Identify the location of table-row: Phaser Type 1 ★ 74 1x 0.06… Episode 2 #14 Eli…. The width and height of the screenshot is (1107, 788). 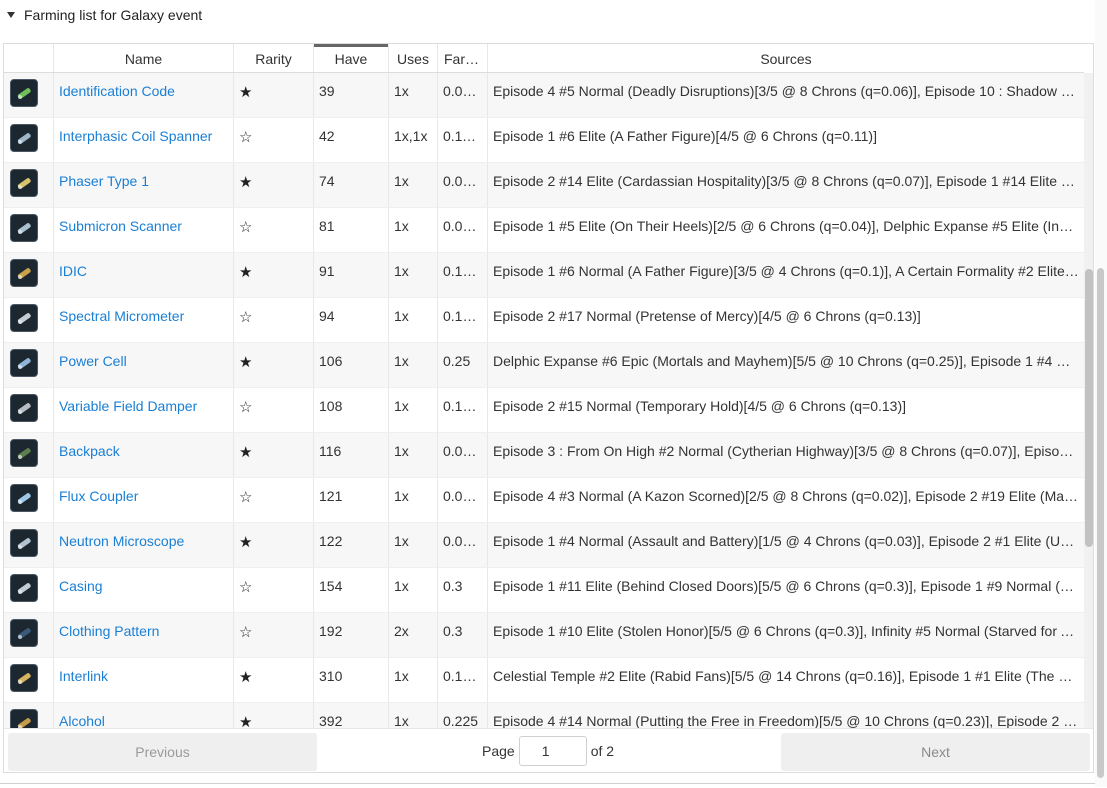
(544, 185).